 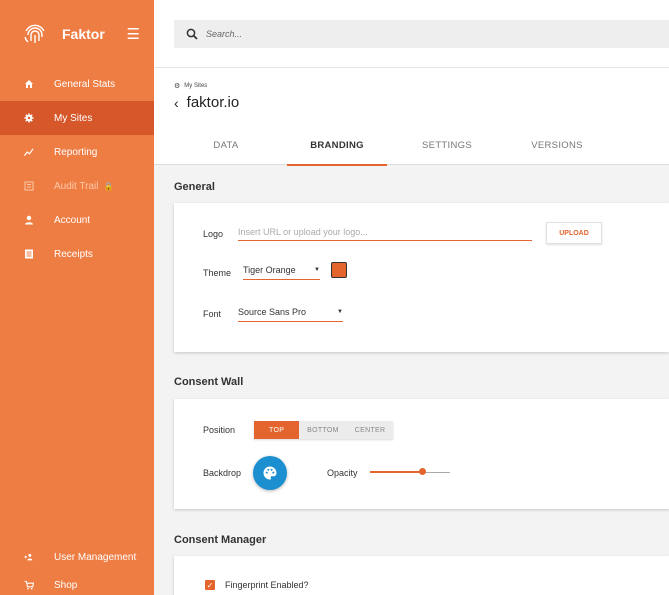 What do you see at coordinates (219, 430) in the screenshot?
I see `position-label: Position` at bounding box center [219, 430].